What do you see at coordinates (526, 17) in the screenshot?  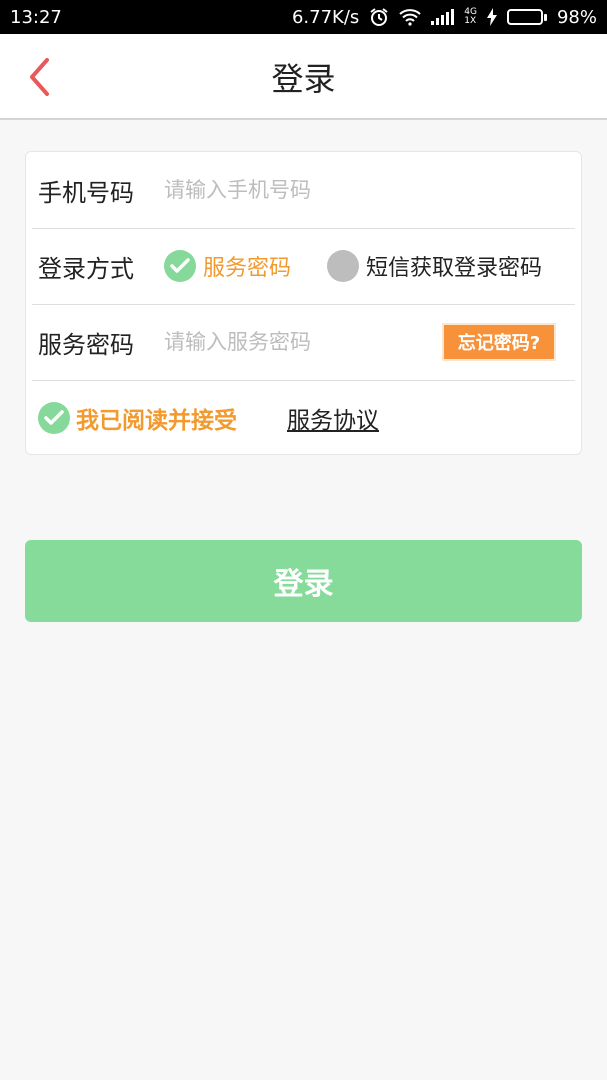 I see `battery-icon` at bounding box center [526, 17].